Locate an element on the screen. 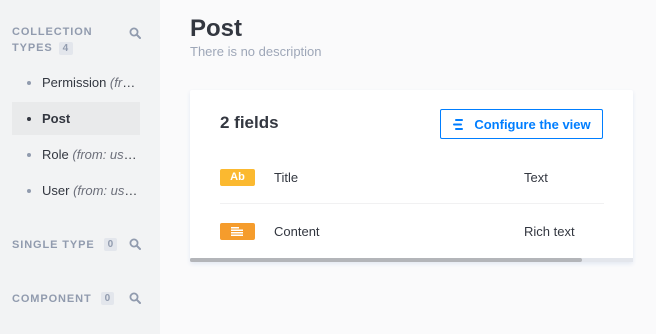 The image size is (656, 334). horizontal-scrollbar is located at coordinates (411, 260).